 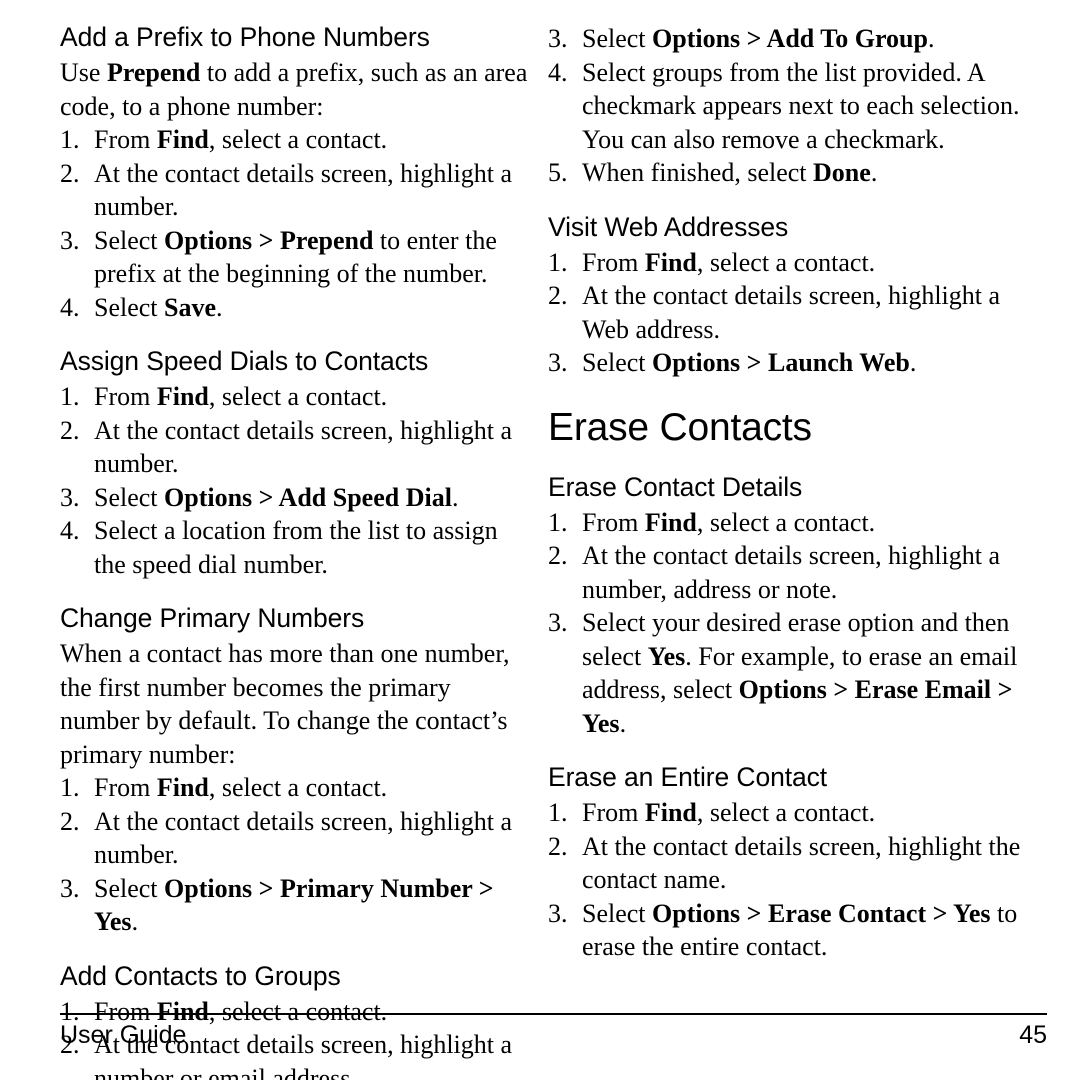 What do you see at coordinates (558, 172) in the screenshot?
I see `step-marker: 5.` at bounding box center [558, 172].